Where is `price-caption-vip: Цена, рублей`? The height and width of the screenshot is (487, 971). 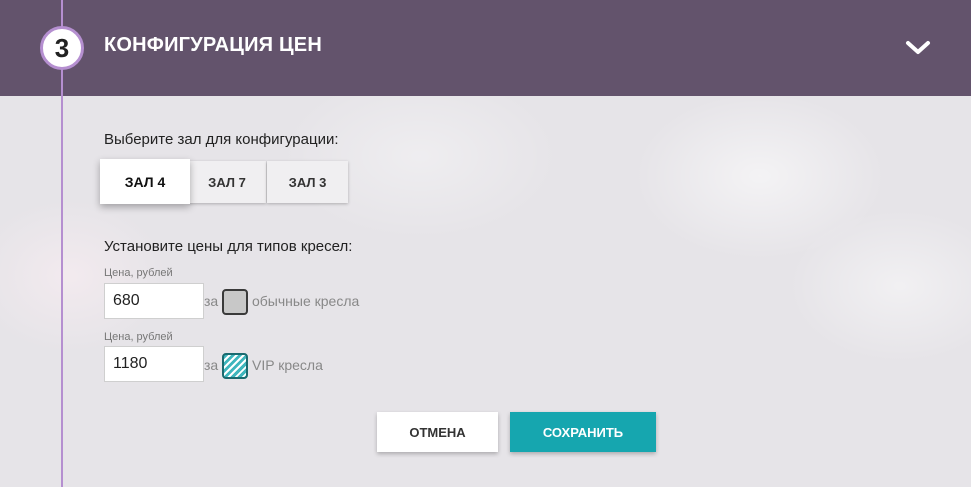 price-caption-vip: Цена, рублей is located at coordinates (138, 337).